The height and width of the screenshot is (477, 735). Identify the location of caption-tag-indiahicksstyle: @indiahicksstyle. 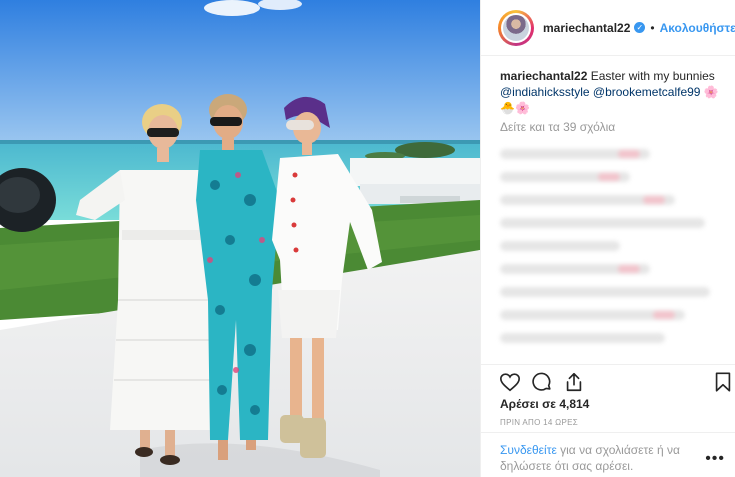
(545, 92).